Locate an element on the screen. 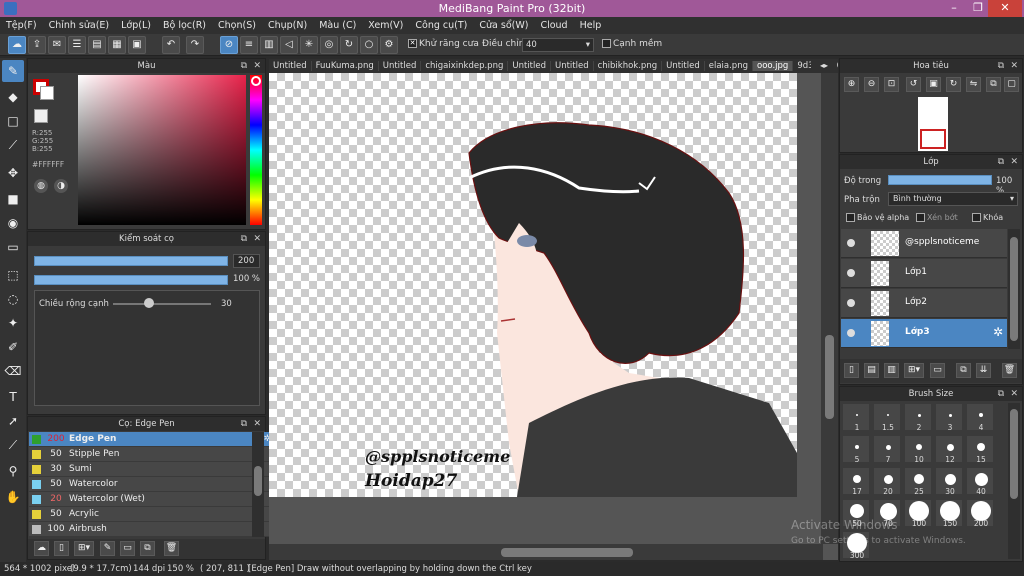  tab-document: elaia.png is located at coordinates (729, 66).